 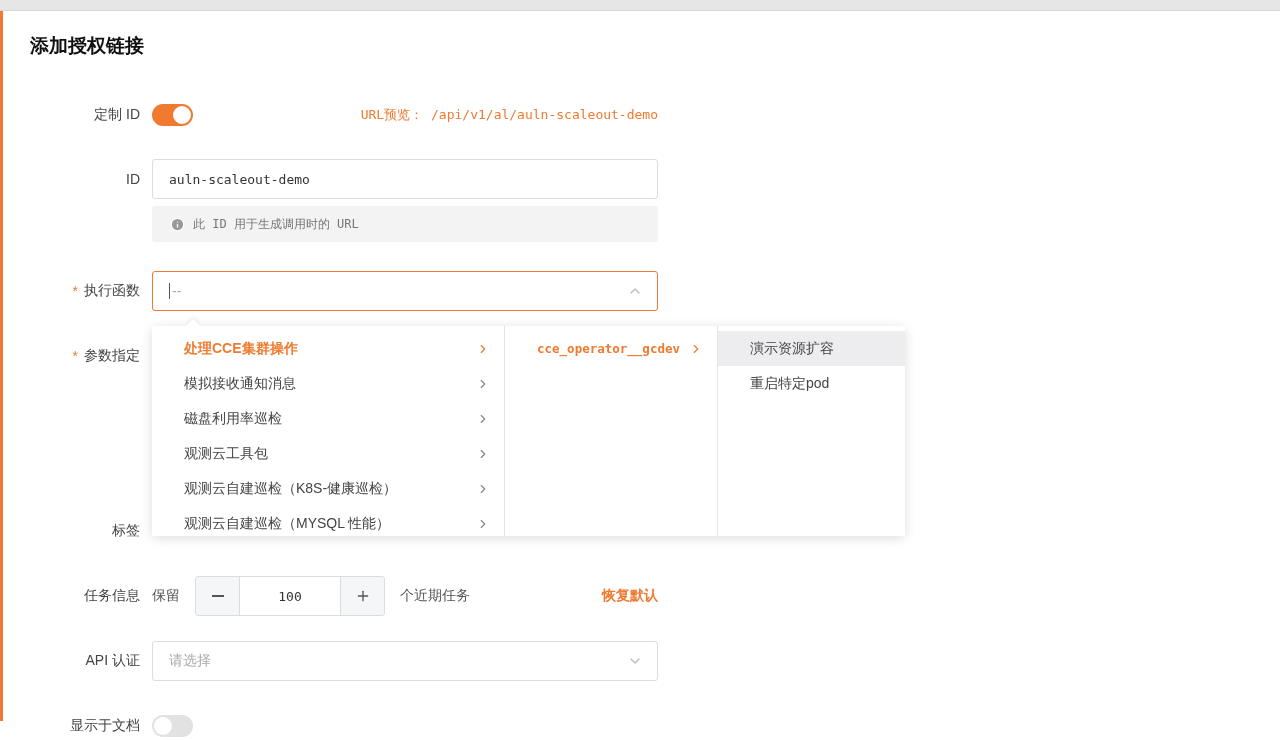 I want to click on suffix-text: 个近期任务, so click(x=435, y=596).